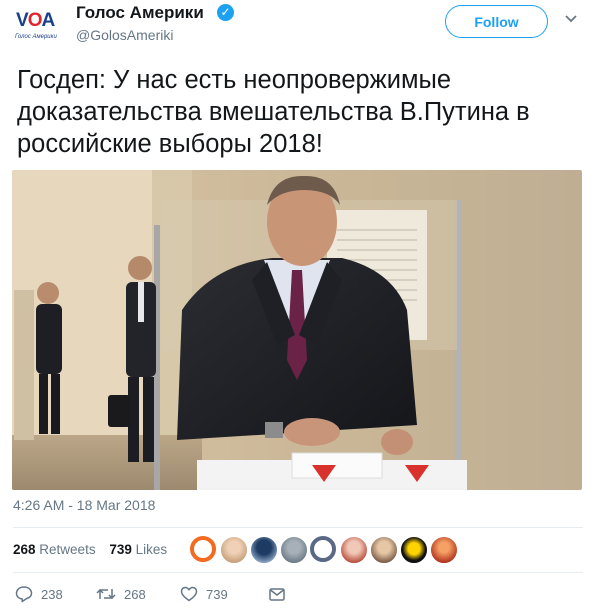 The image size is (596, 609). What do you see at coordinates (106, 594) in the screenshot?
I see `retweet-icon` at bounding box center [106, 594].